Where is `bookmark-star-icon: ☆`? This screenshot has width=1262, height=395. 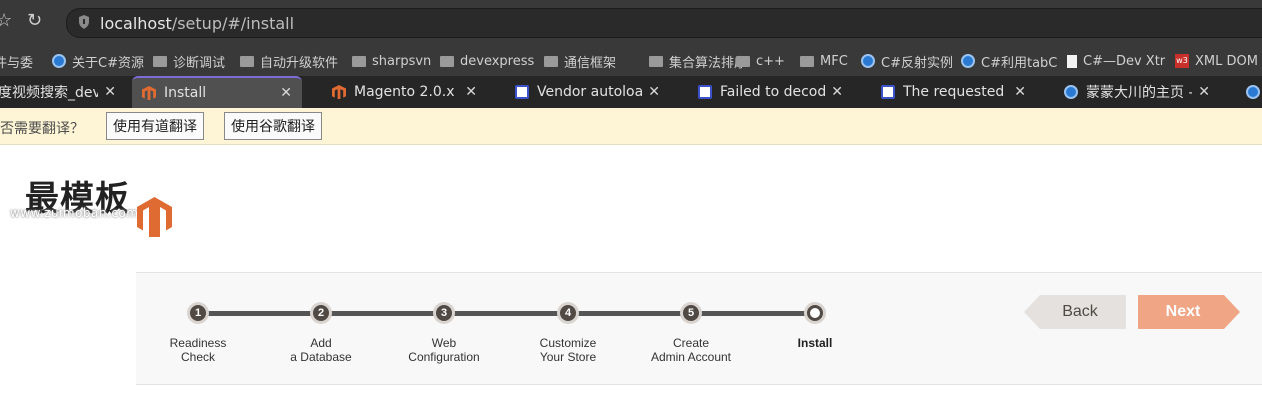 bookmark-star-icon: ☆ is located at coordinates (6, 20).